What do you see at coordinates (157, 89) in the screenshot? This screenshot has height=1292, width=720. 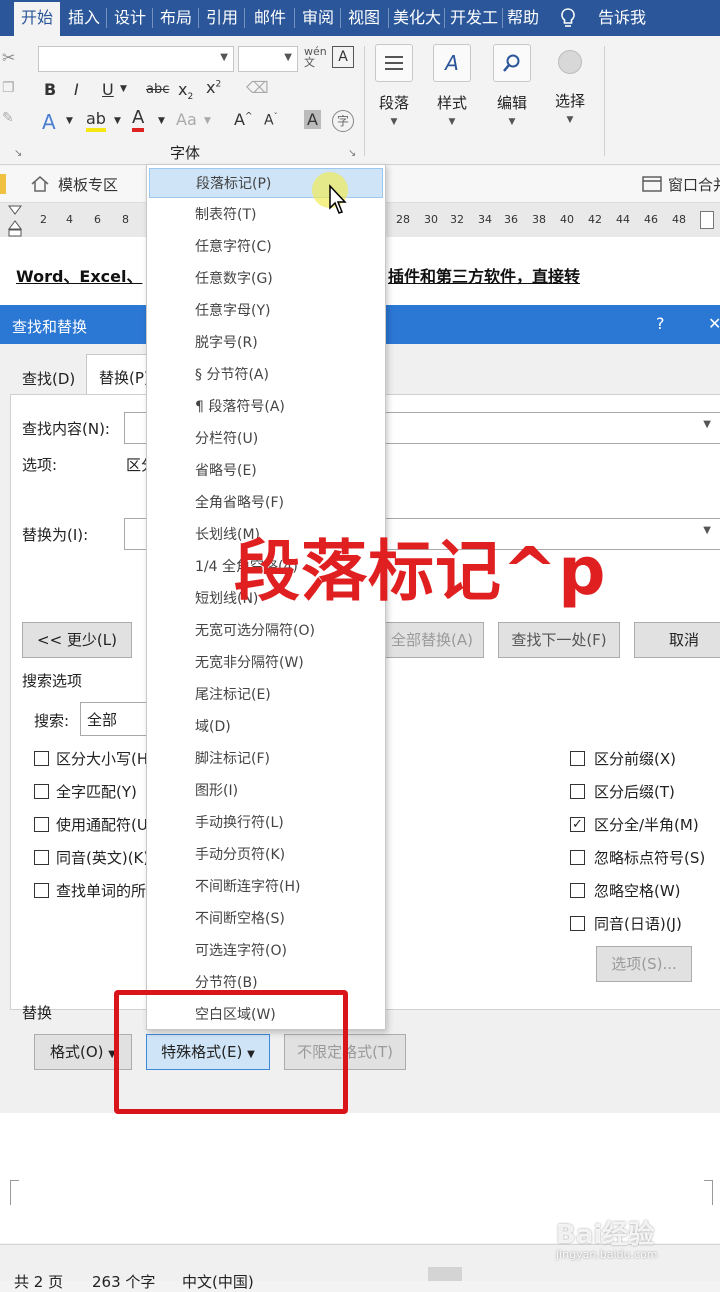 I see `strikethrough-icon: abc` at bounding box center [157, 89].